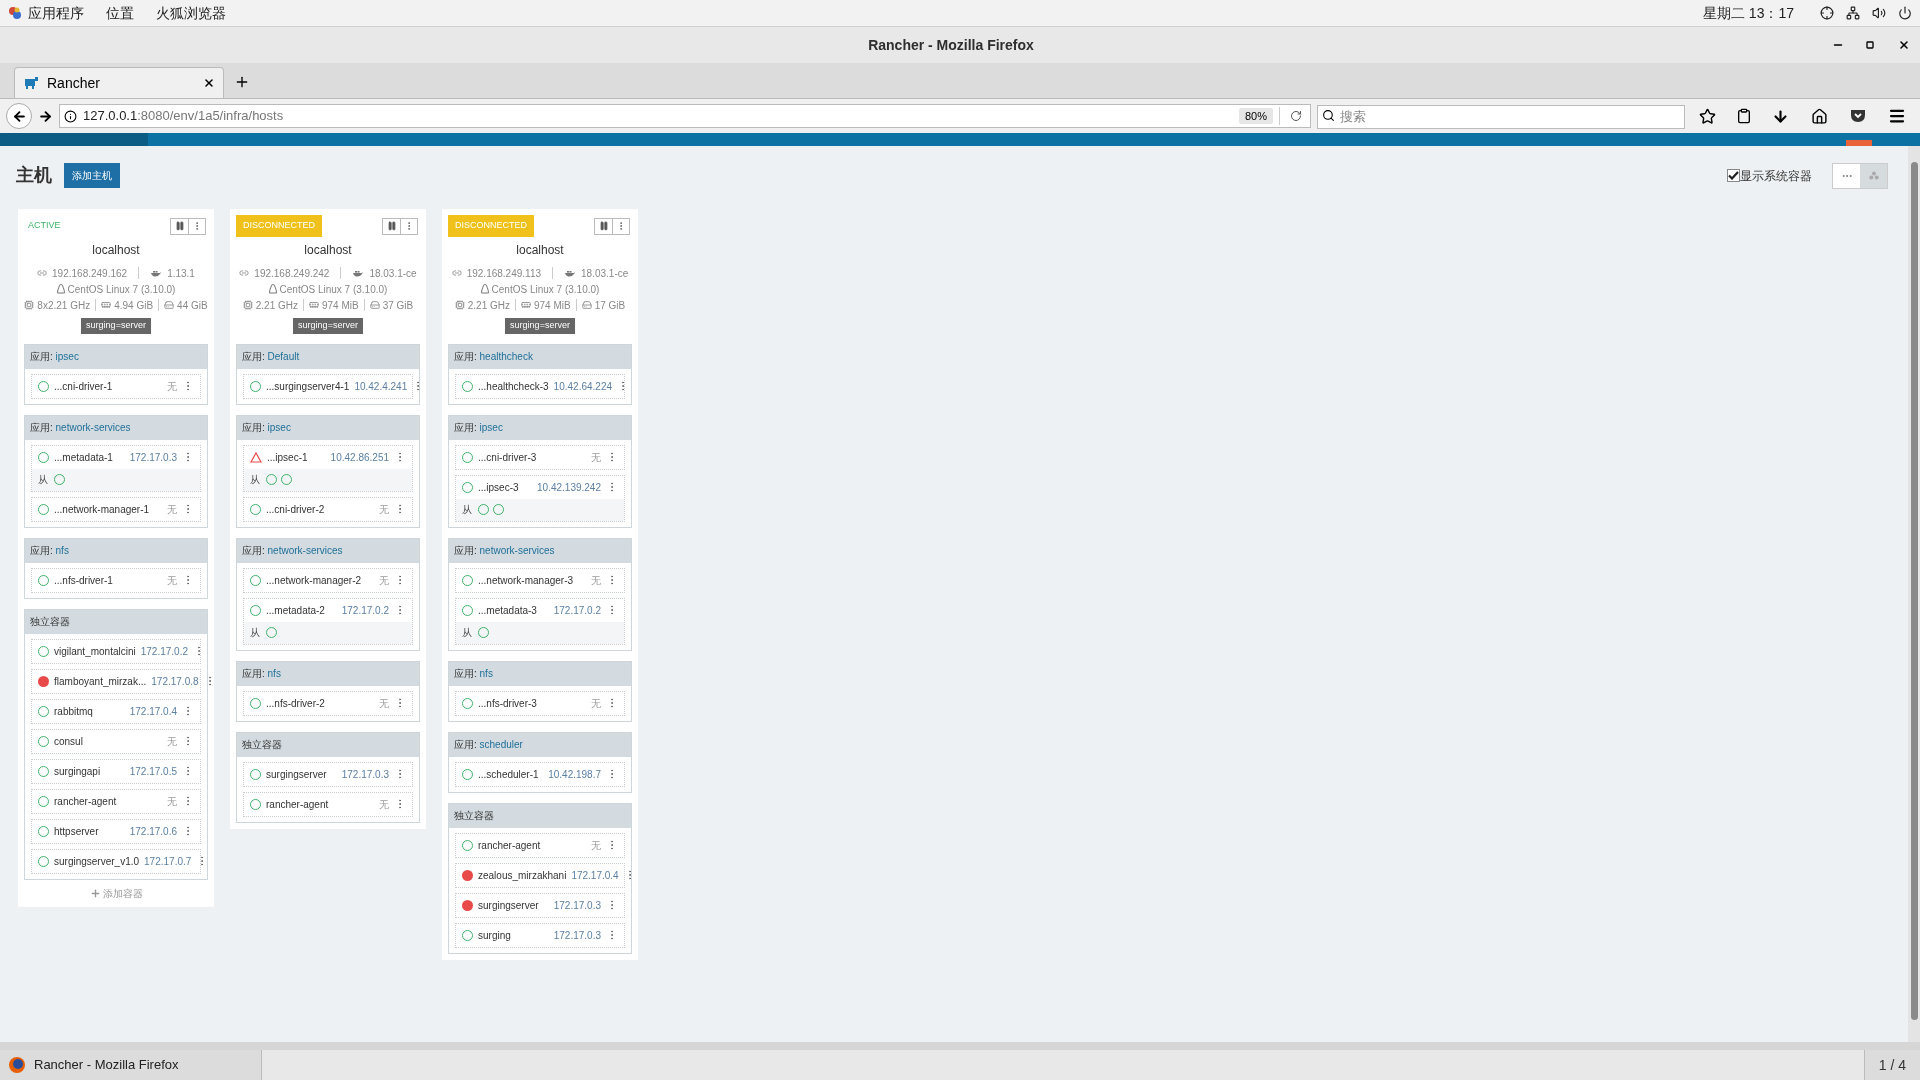 The height and width of the screenshot is (1080, 1920). I want to click on host-ip: 192.168.249.162, so click(90, 273).